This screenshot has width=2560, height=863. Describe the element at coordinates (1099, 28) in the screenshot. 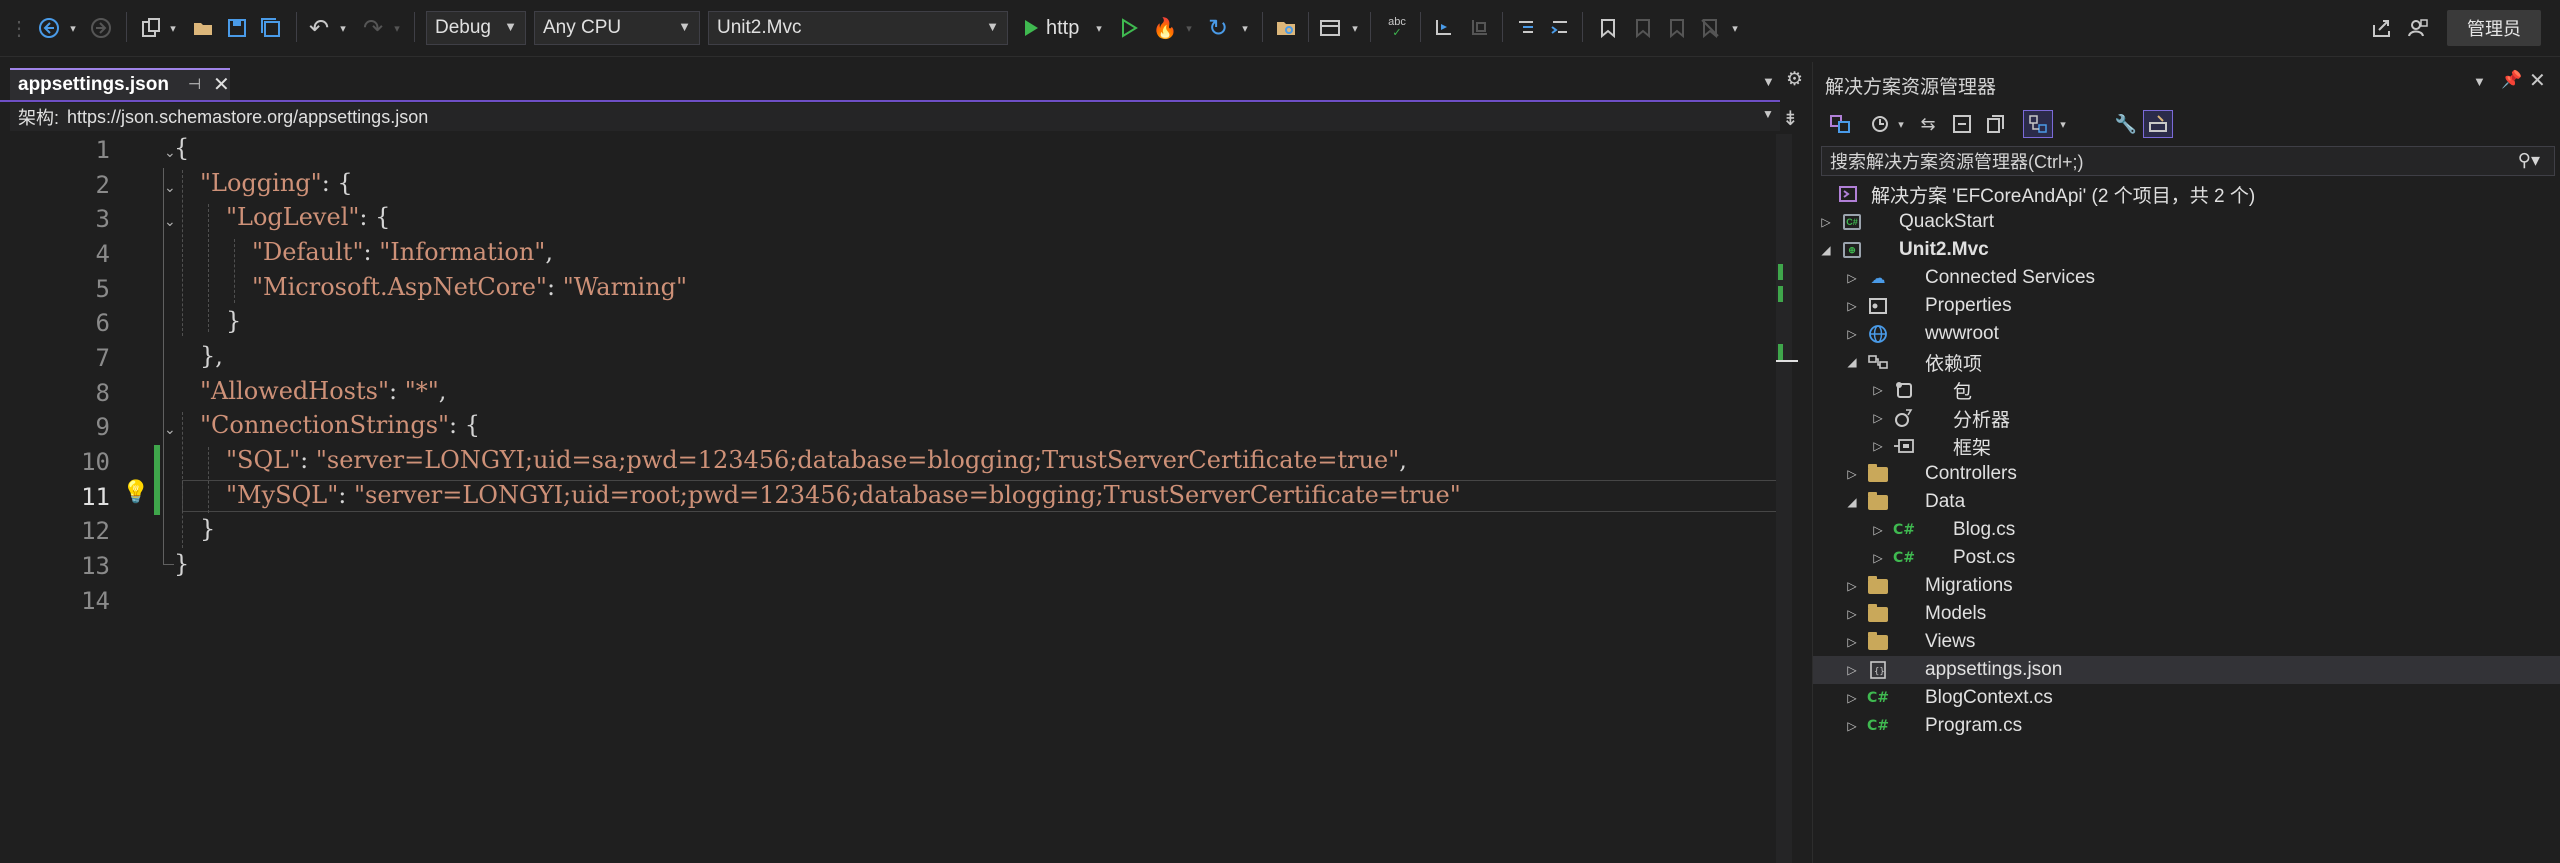

I see `run-profile-dropdown-icon: ▾` at that location.